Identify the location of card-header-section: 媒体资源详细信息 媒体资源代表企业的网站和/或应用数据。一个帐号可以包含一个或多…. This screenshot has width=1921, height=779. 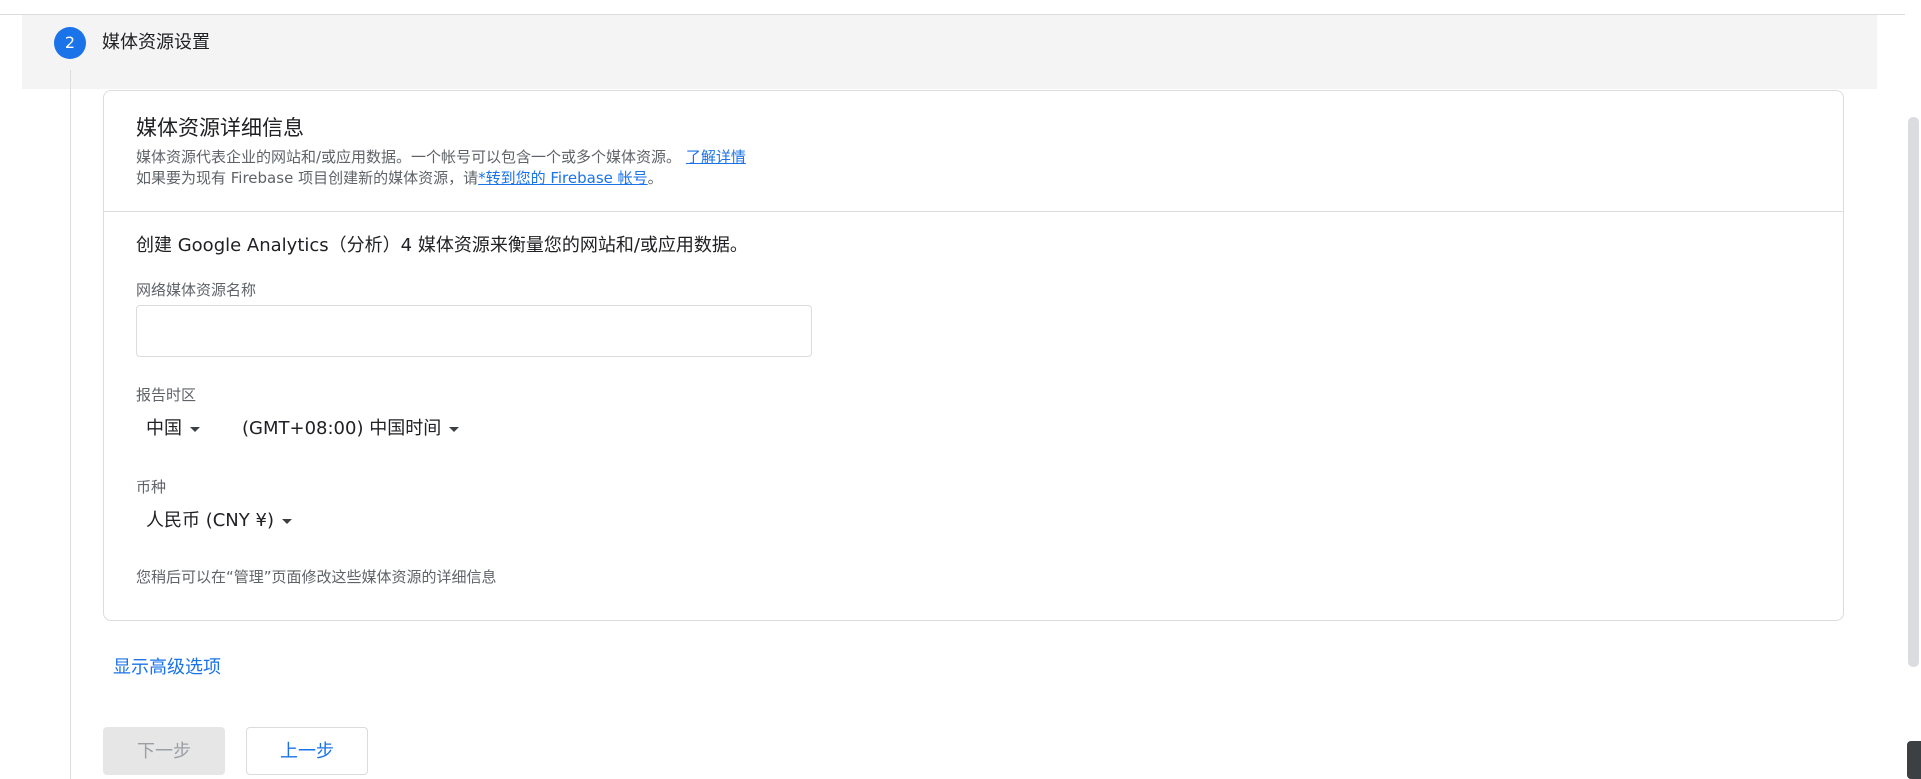
(973, 151).